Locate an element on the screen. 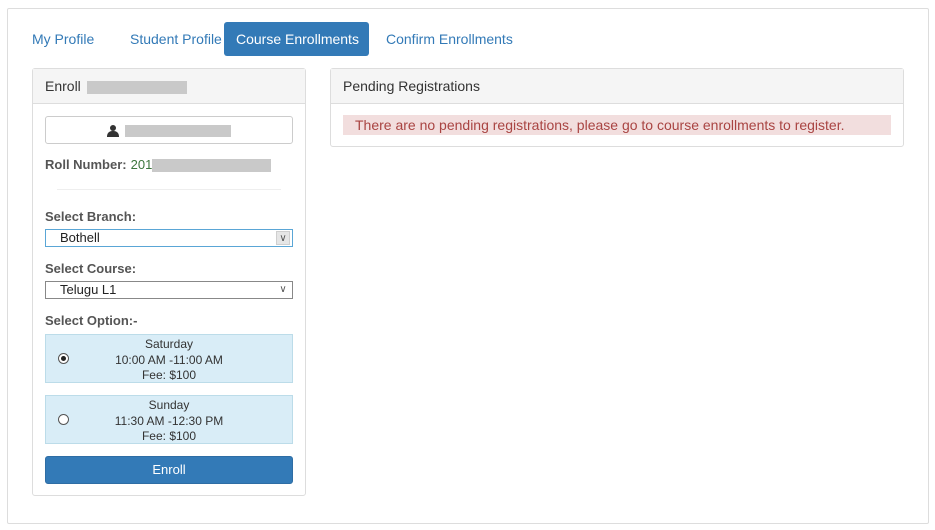 Image resolution: width=935 pixels, height=530 pixels. option-time: 10:00 AM -11:00 AM is located at coordinates (169, 359).